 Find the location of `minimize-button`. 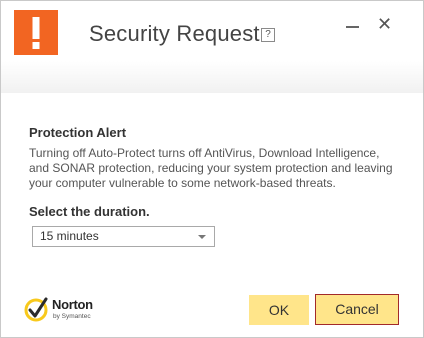

minimize-button is located at coordinates (353, 22).